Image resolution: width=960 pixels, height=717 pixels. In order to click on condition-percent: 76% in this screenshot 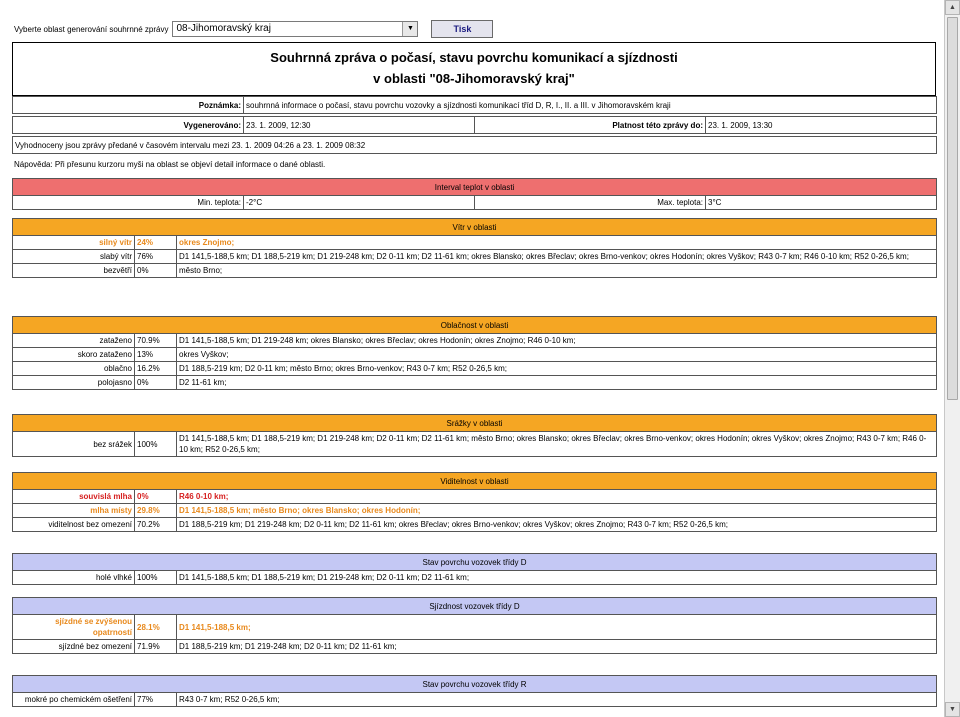, I will do `click(155, 256)`.